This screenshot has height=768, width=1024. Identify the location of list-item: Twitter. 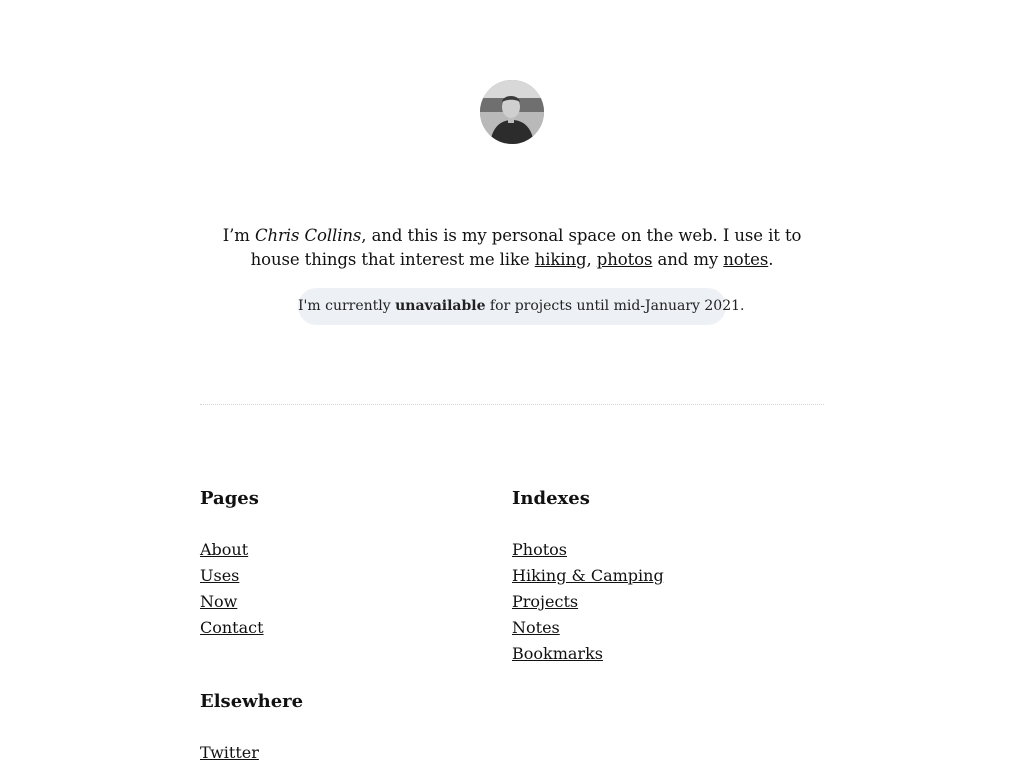
(350, 753).